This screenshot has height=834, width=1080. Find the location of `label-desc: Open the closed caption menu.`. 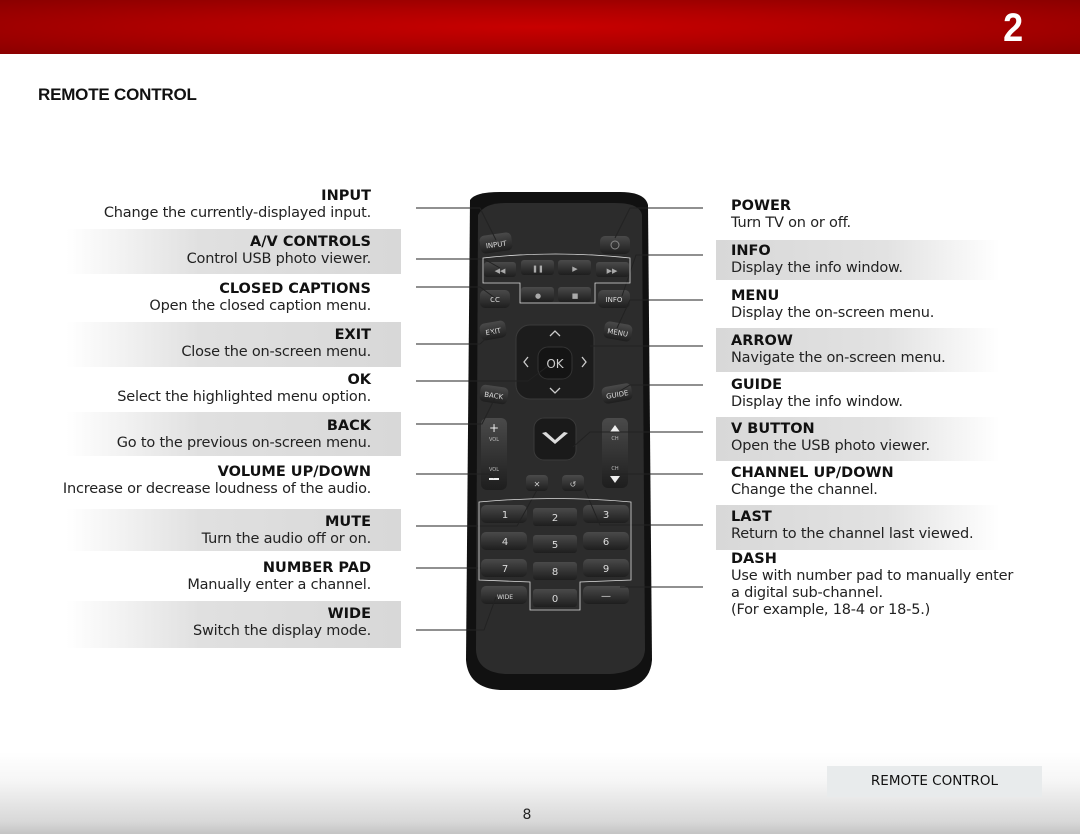

label-desc: Open the closed caption menu. is located at coordinates (260, 306).